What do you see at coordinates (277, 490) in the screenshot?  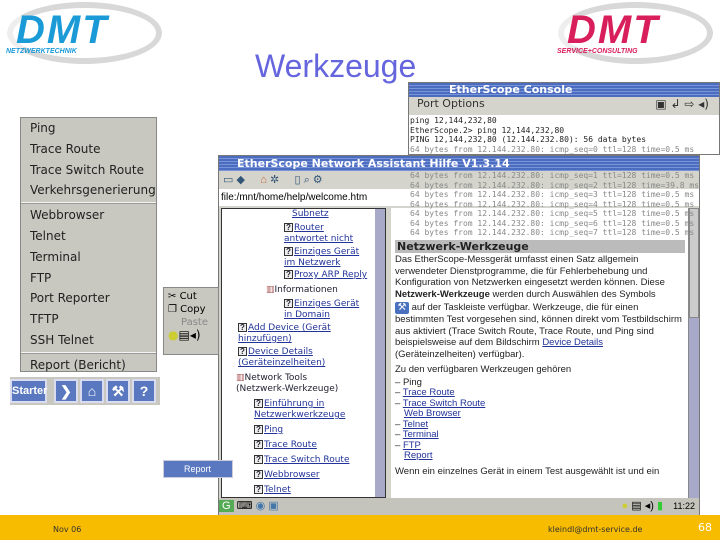 I see `tree-item: Telnet` at bounding box center [277, 490].